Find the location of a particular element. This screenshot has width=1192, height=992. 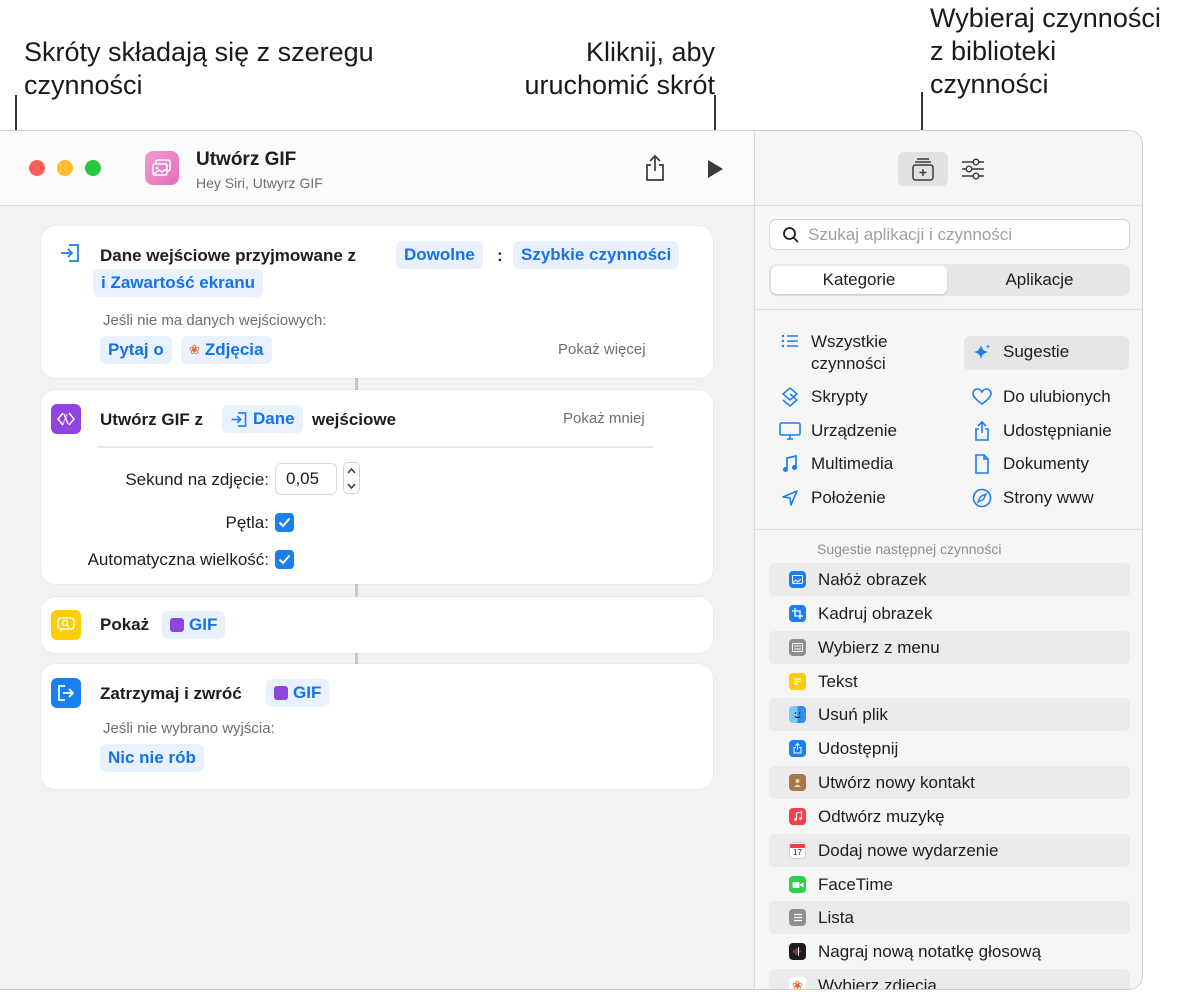

document-icon is located at coordinates (982, 464).